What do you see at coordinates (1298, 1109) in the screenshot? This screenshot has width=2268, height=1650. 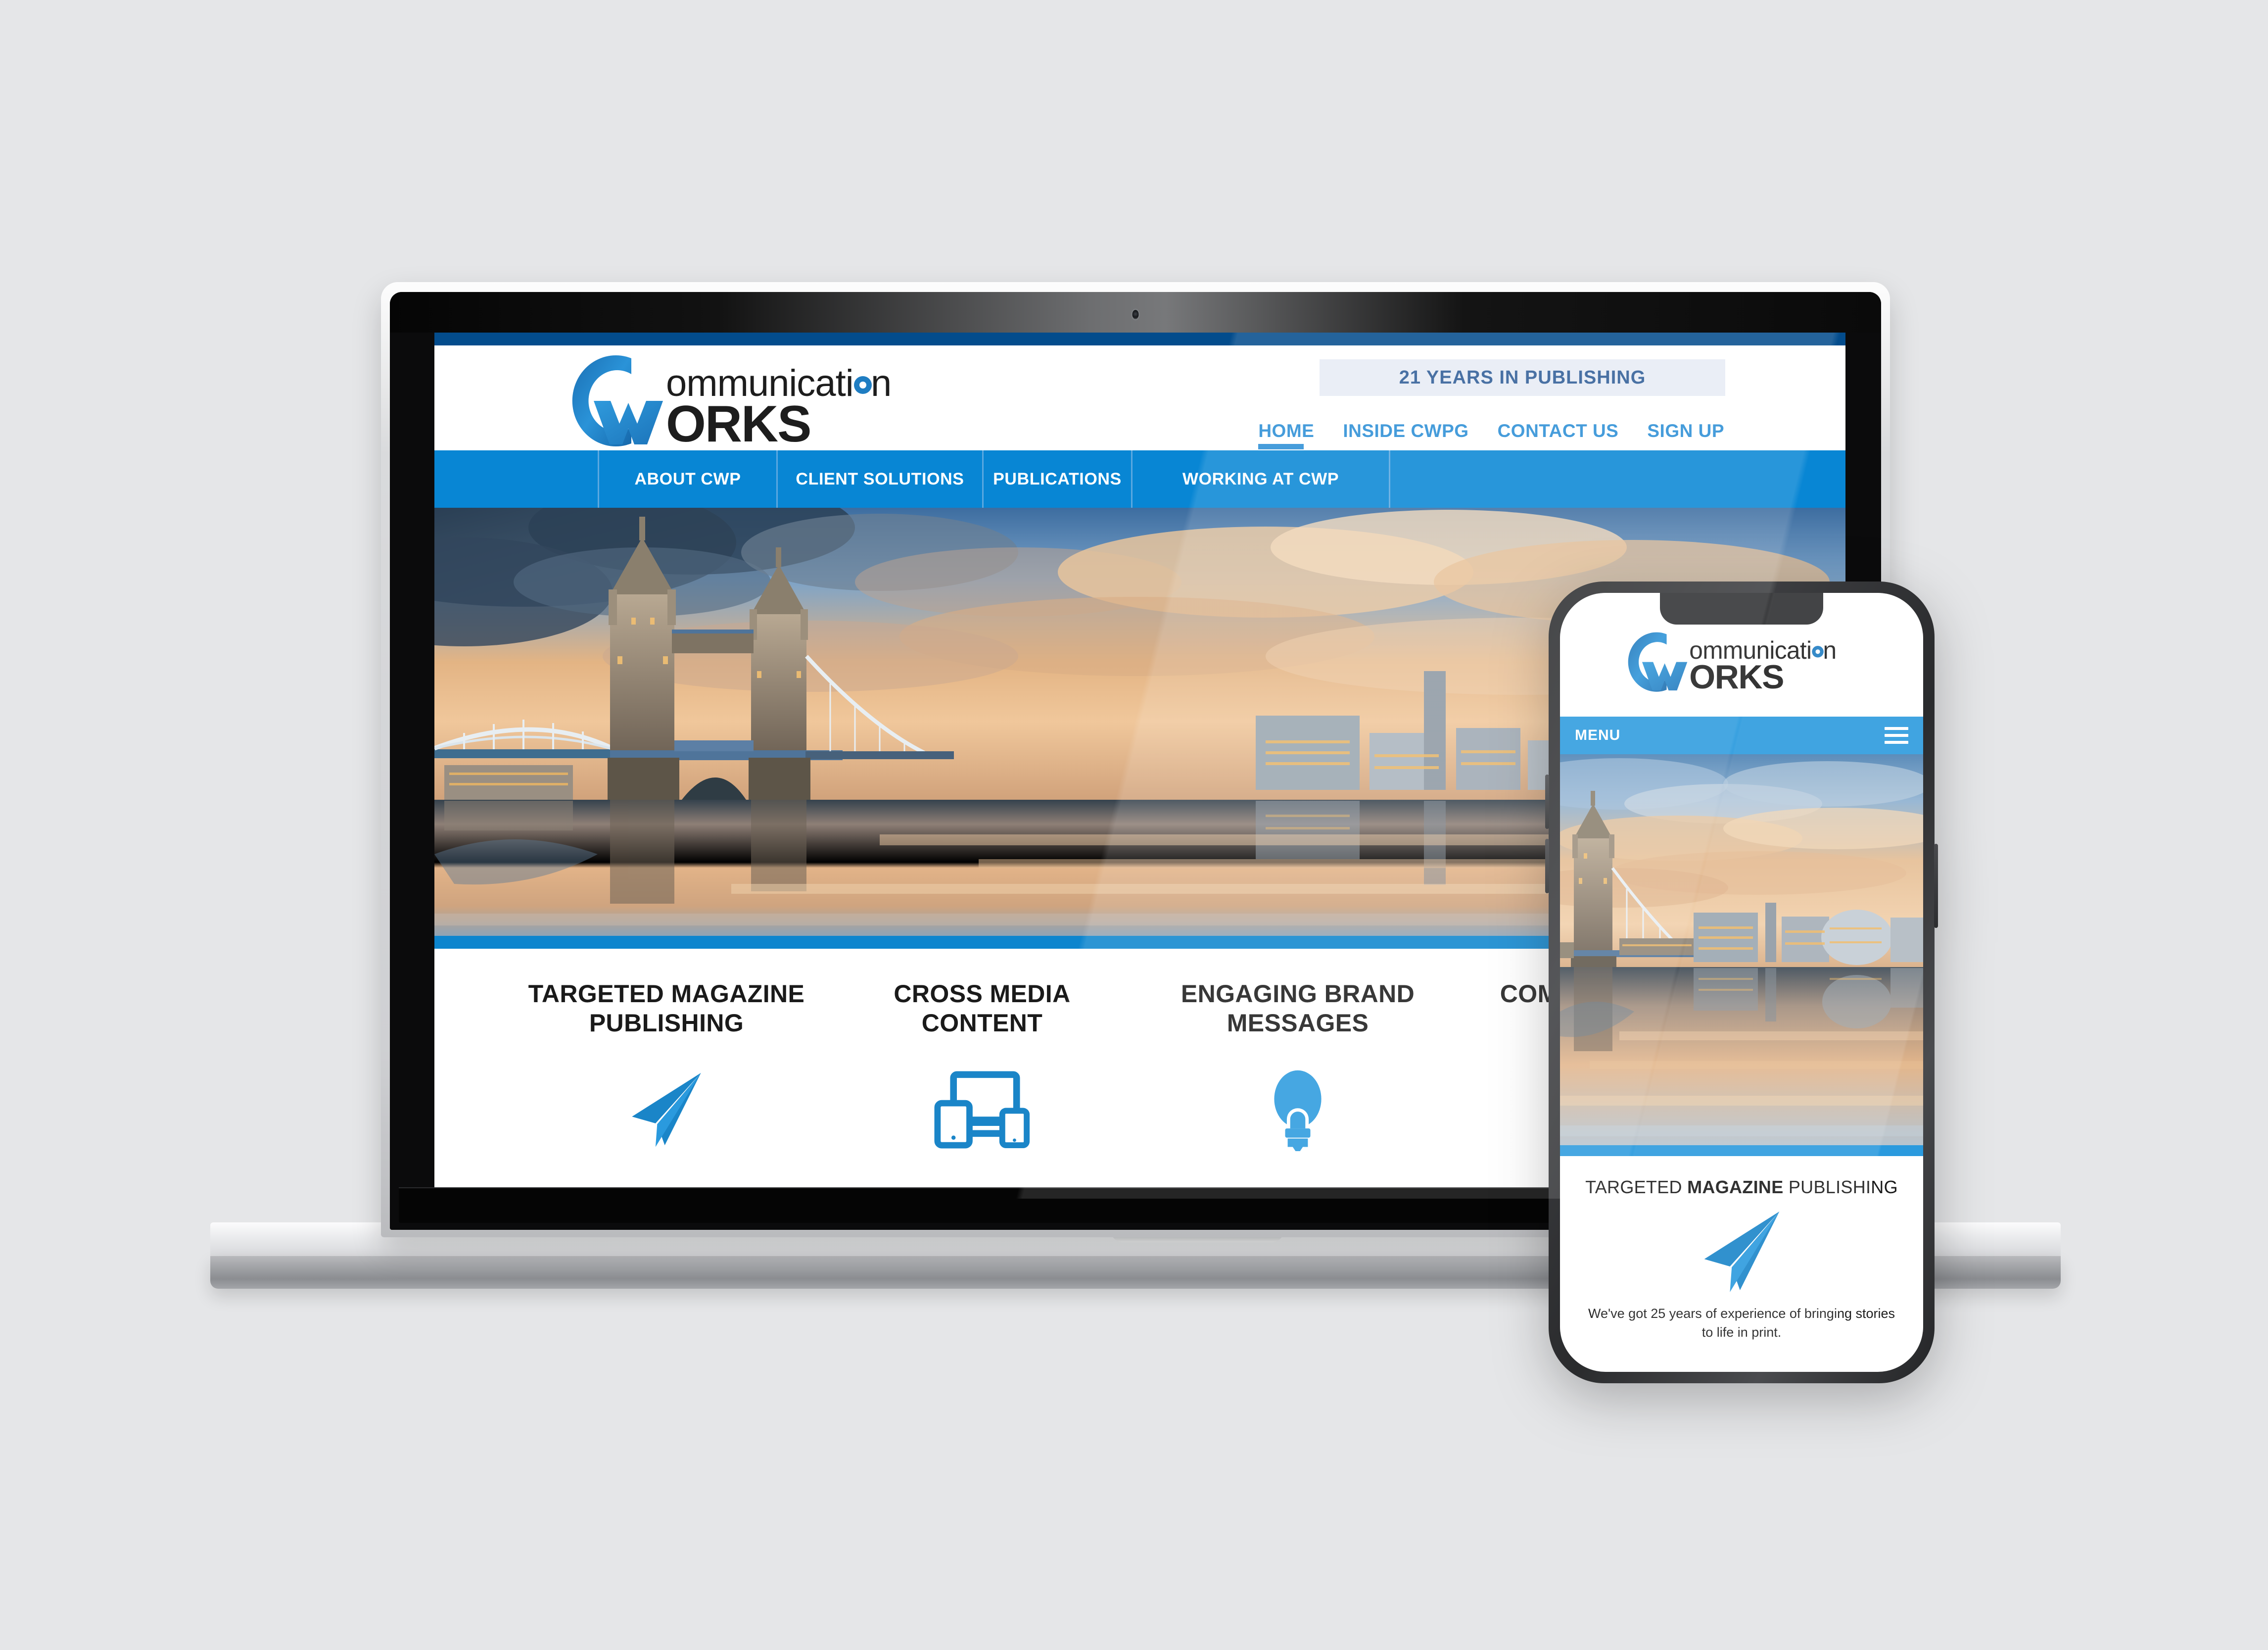 I see `lightbulb-icon` at bounding box center [1298, 1109].